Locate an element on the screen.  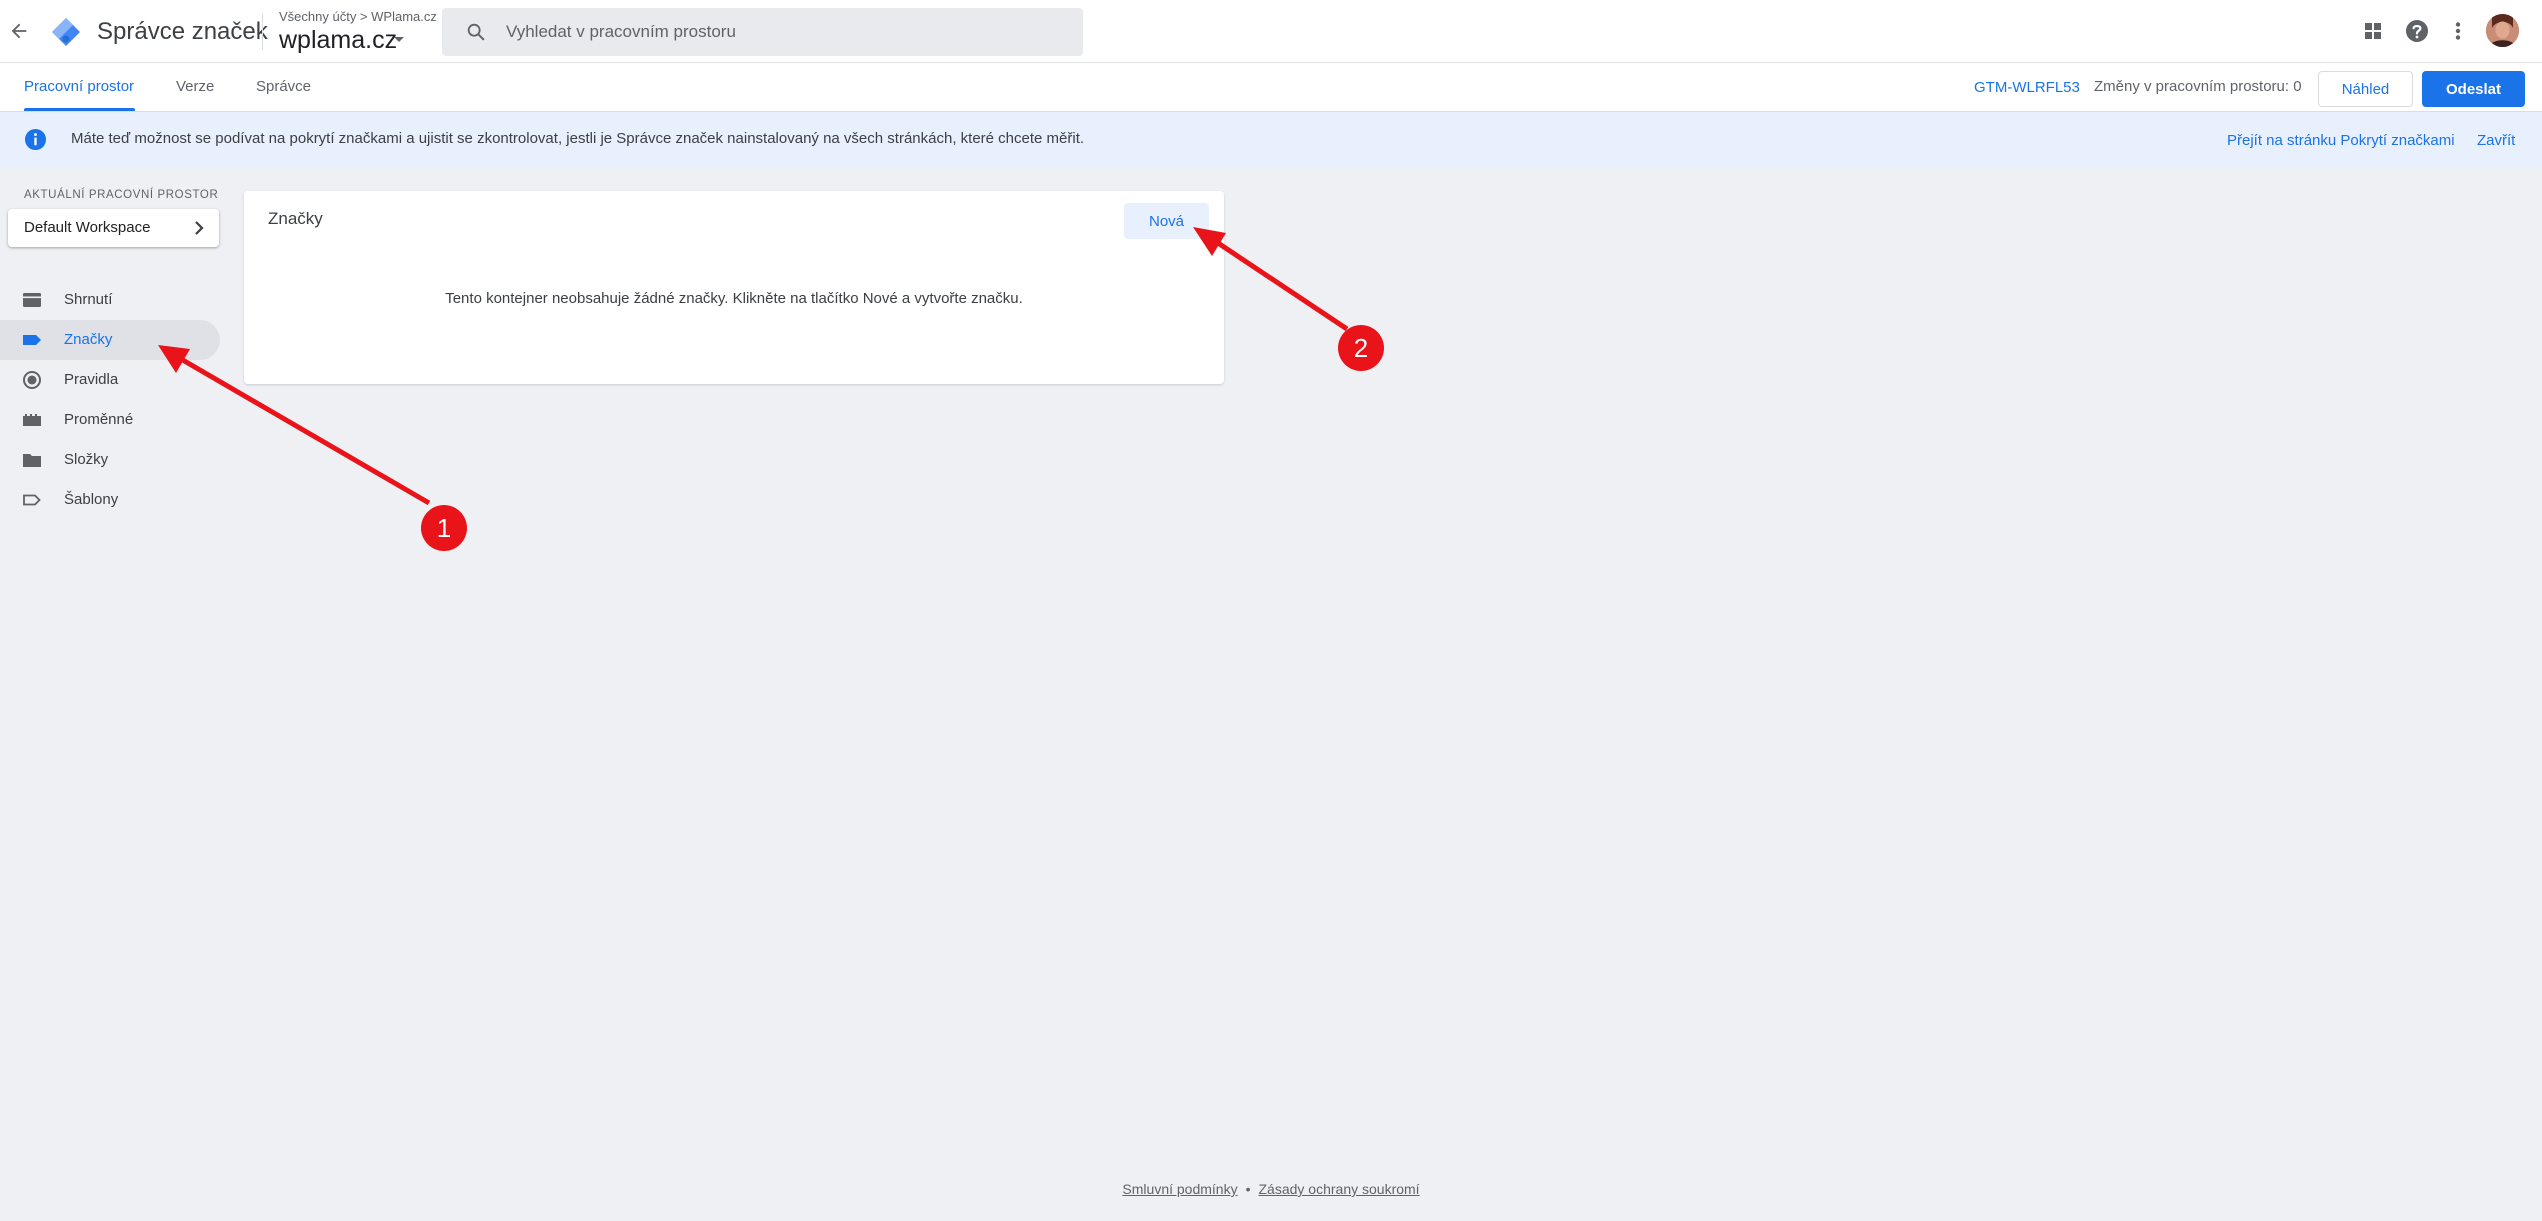
preview-button: Náhled is located at coordinates (2365, 89).